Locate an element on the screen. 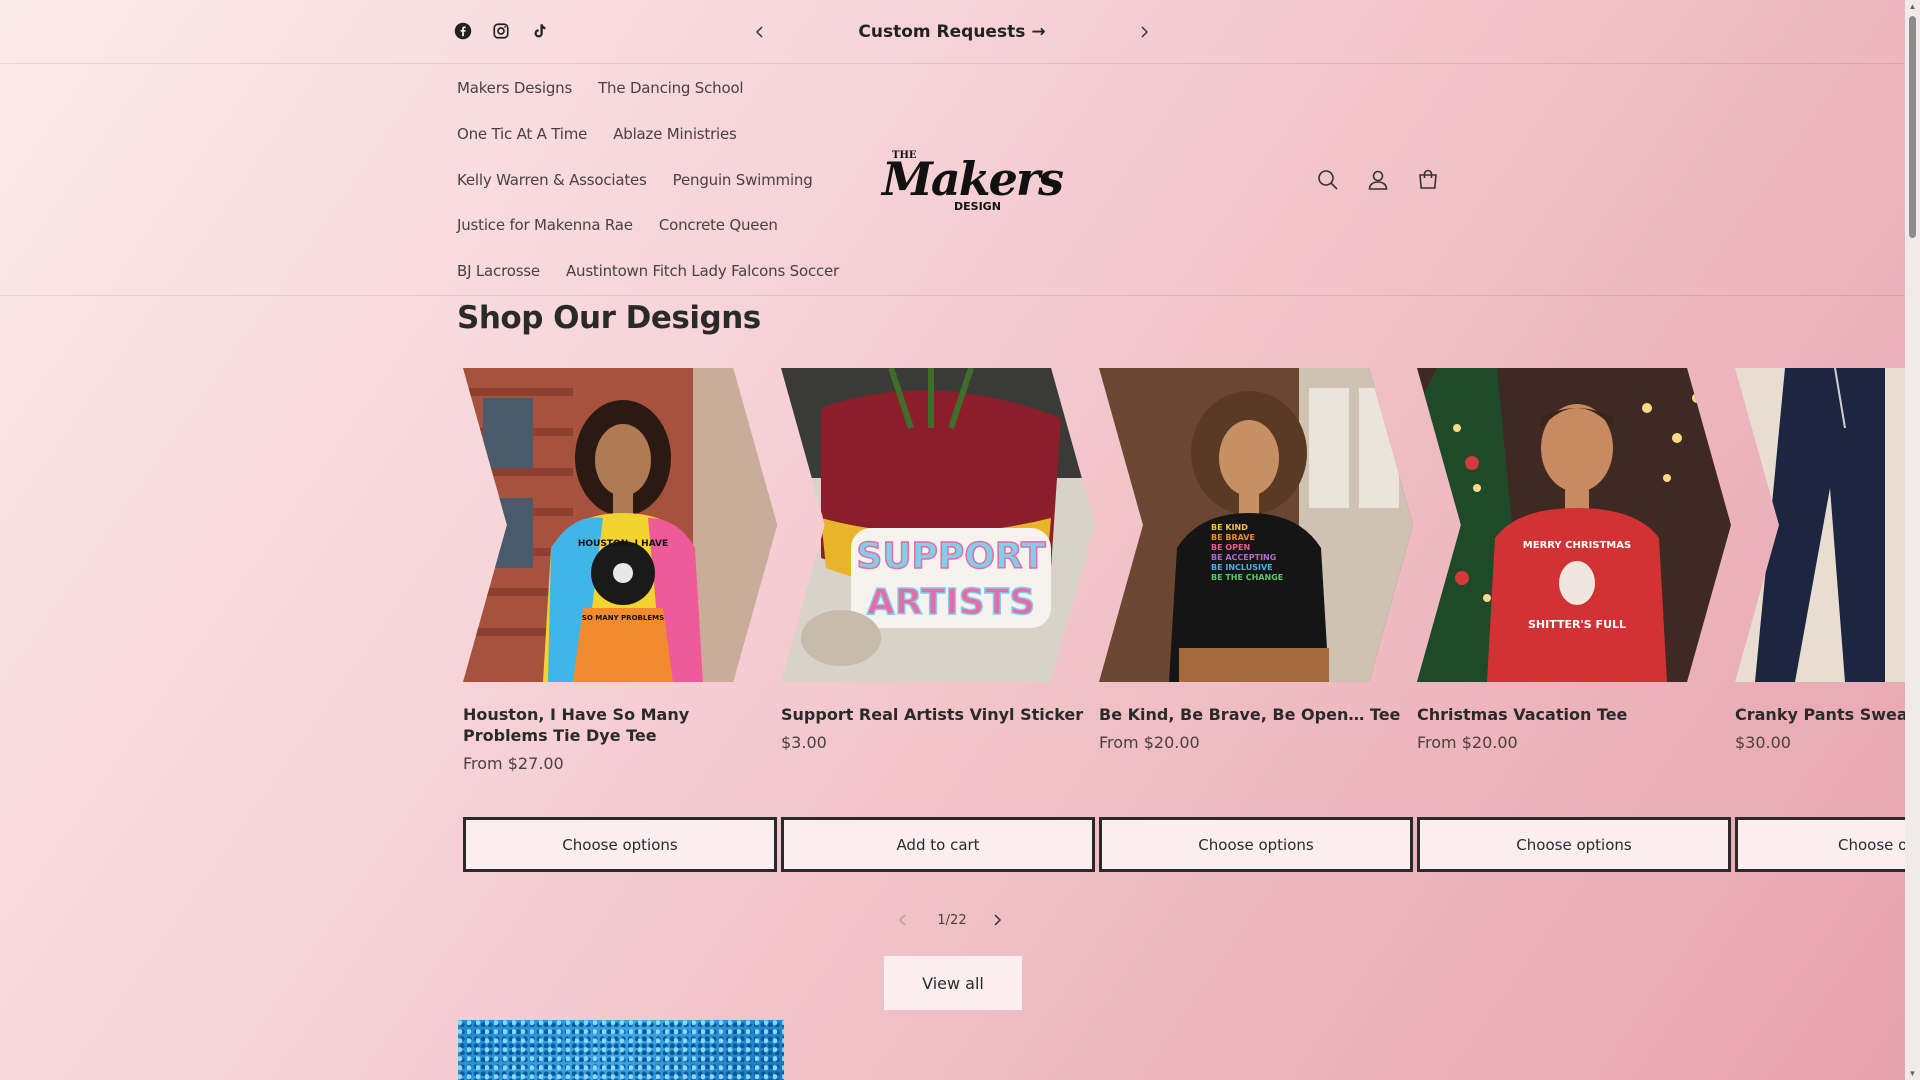  shirt-line-6: BE THE CHANGE is located at coordinates (1247, 577).